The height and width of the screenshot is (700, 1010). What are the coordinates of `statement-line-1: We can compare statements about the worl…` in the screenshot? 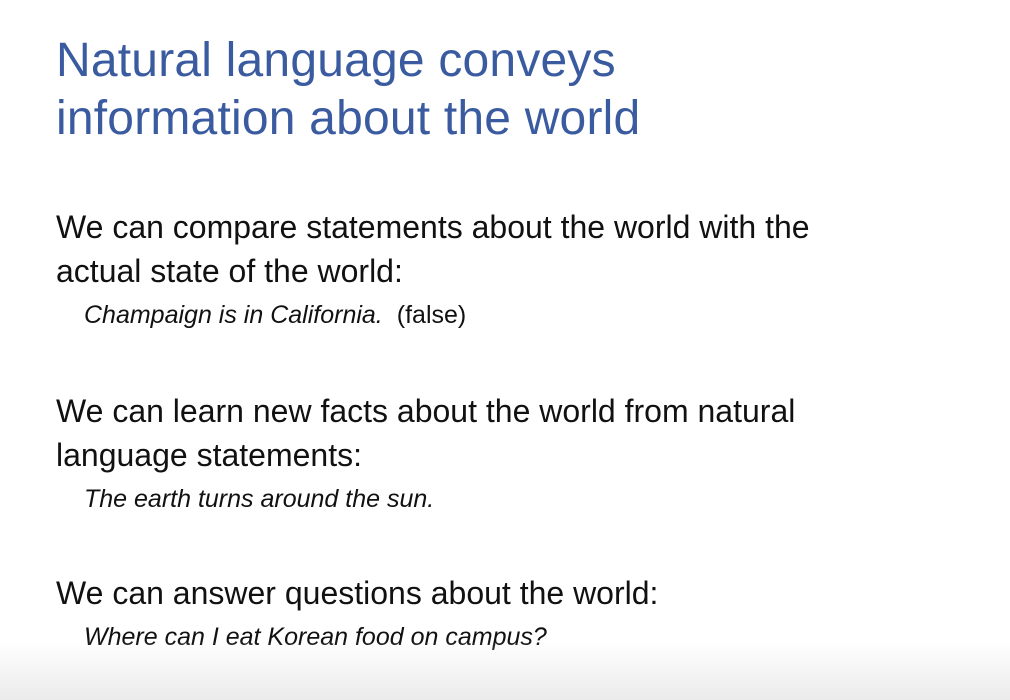 It's located at (433, 227).